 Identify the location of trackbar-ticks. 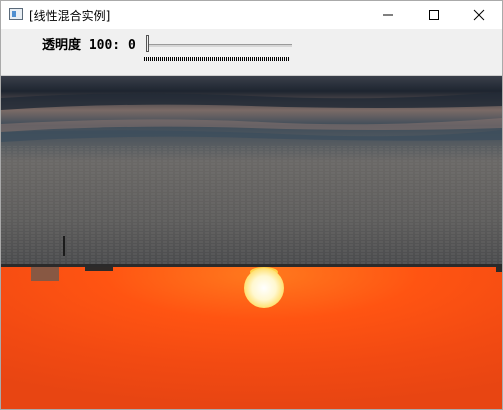
(217, 59).